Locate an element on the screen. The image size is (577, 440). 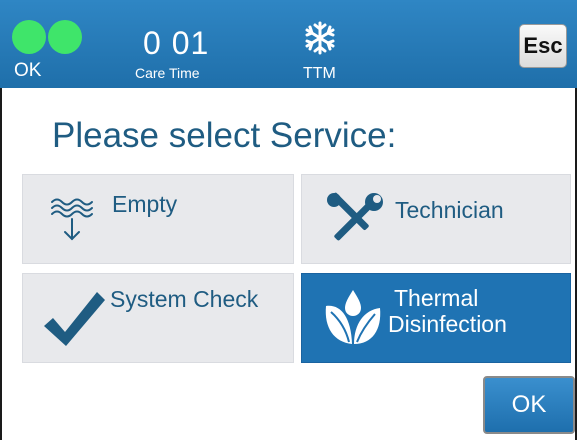
thermal-disinfection-service-button: Thermal Disinfection is located at coordinates (436, 318).